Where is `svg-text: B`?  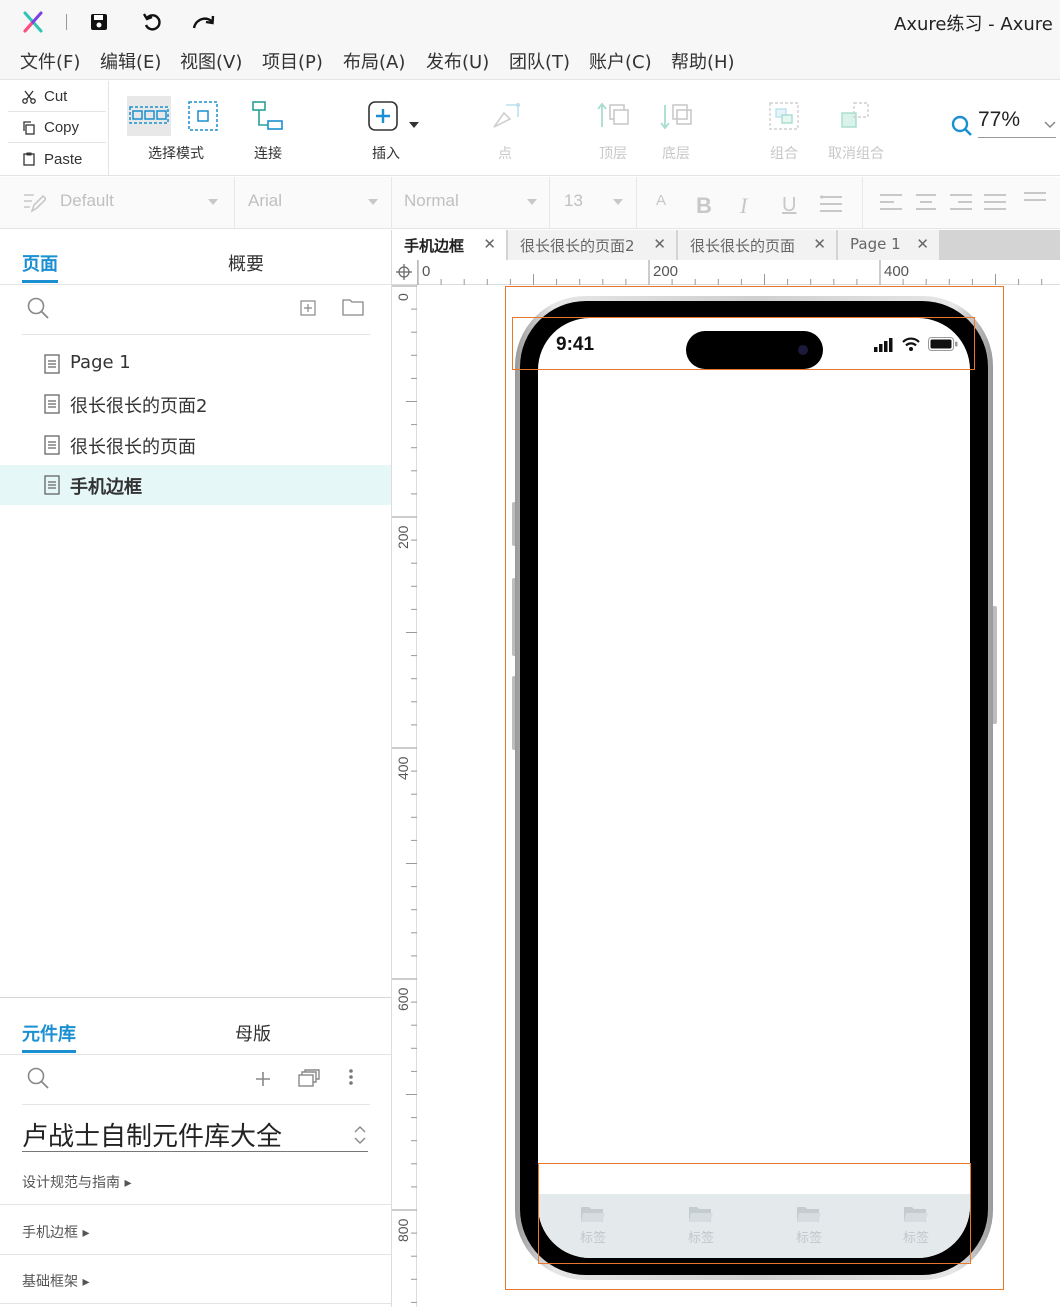 svg-text: B is located at coordinates (704, 205).